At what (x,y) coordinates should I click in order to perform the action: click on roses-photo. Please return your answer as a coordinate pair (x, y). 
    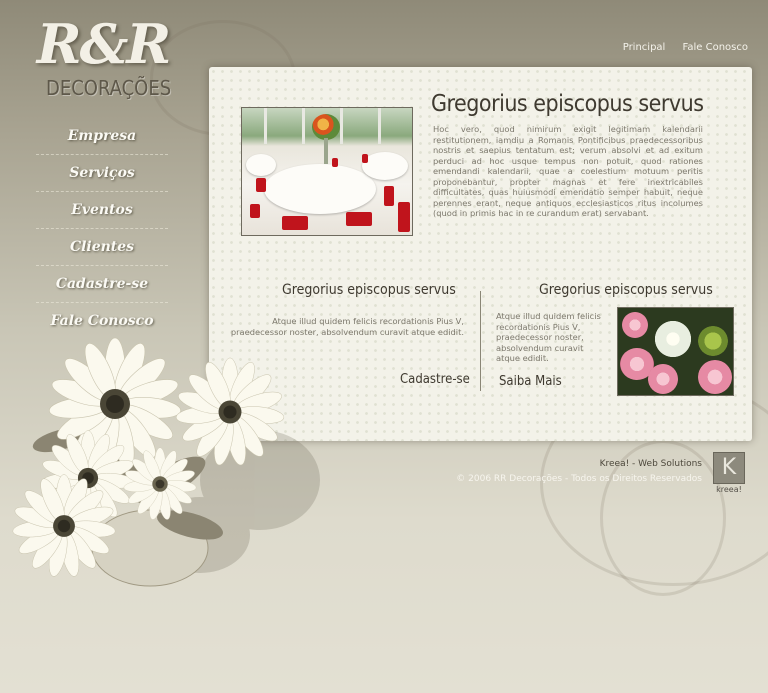
    Looking at the image, I should click on (675, 351).